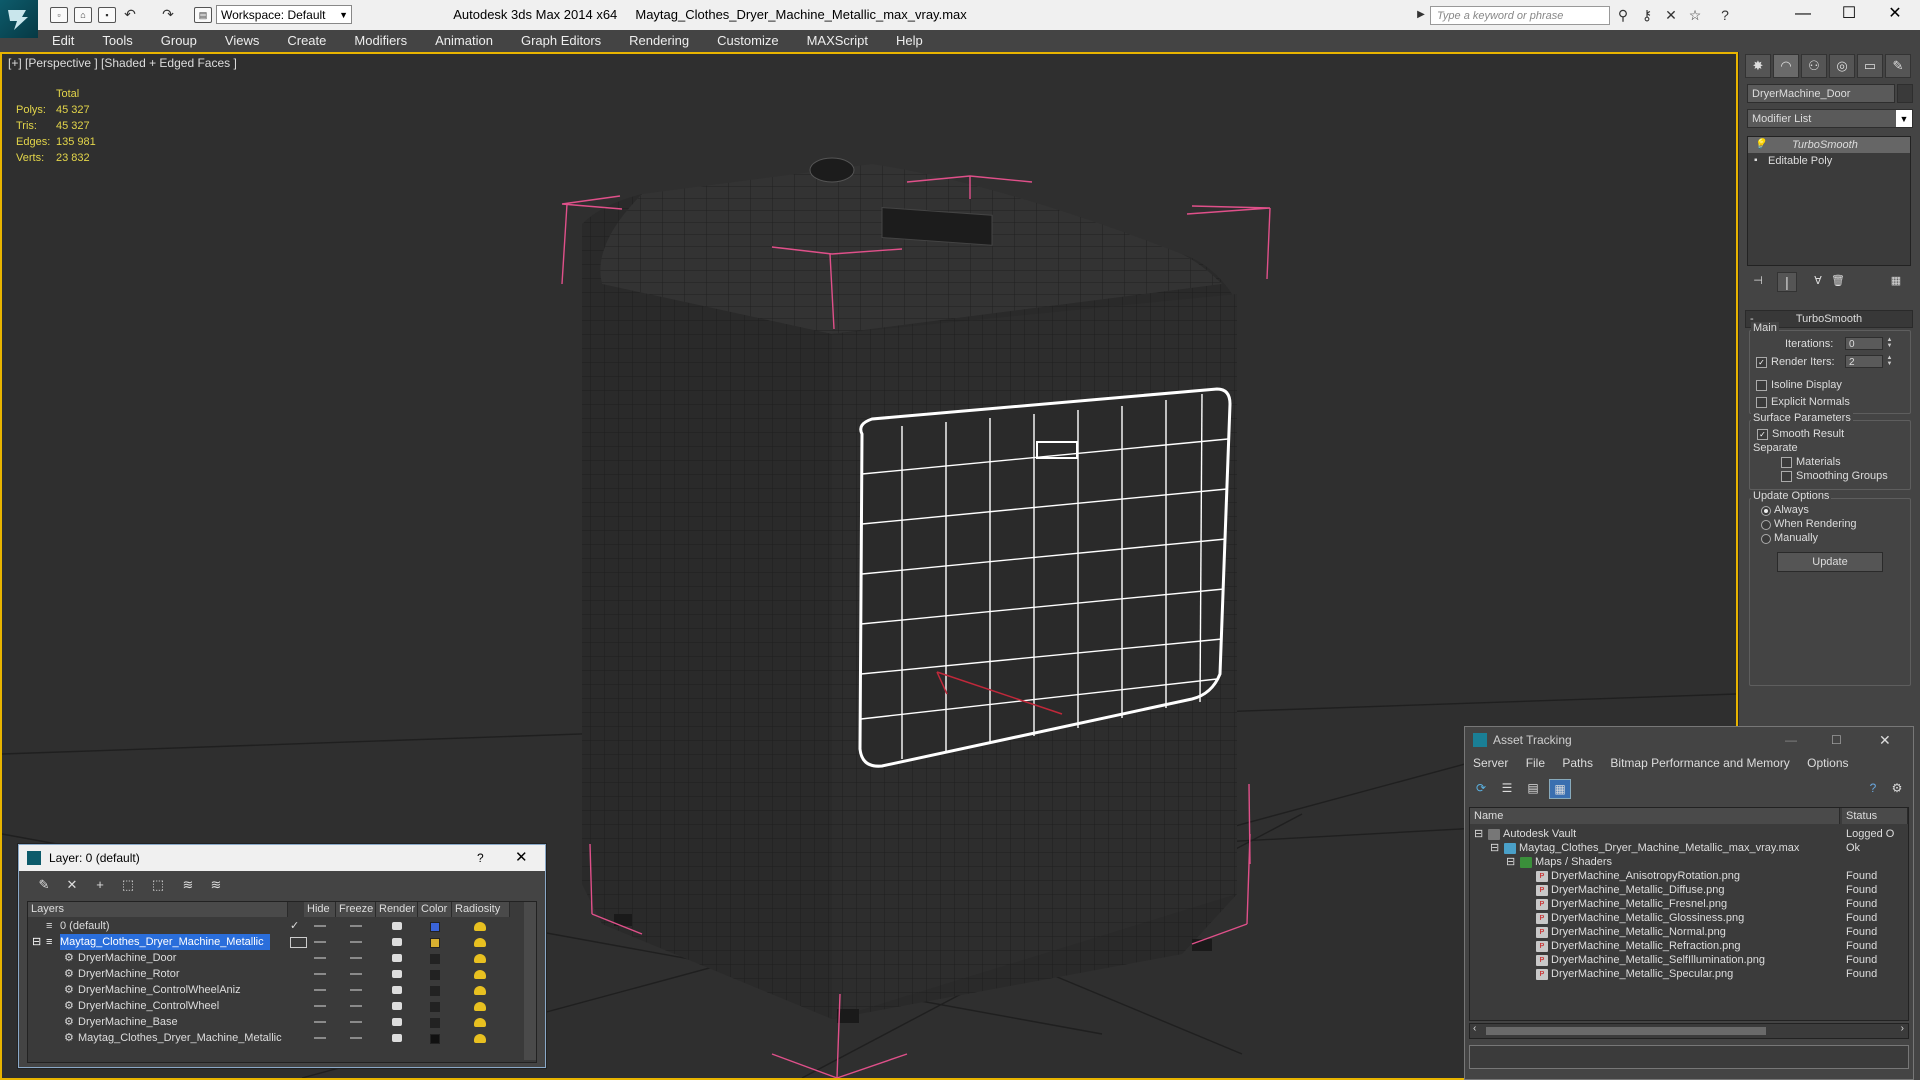 The image size is (1920, 1080). Describe the element at coordinates (1761, 402) in the screenshot. I see `explicit-normals-checkbox` at that location.